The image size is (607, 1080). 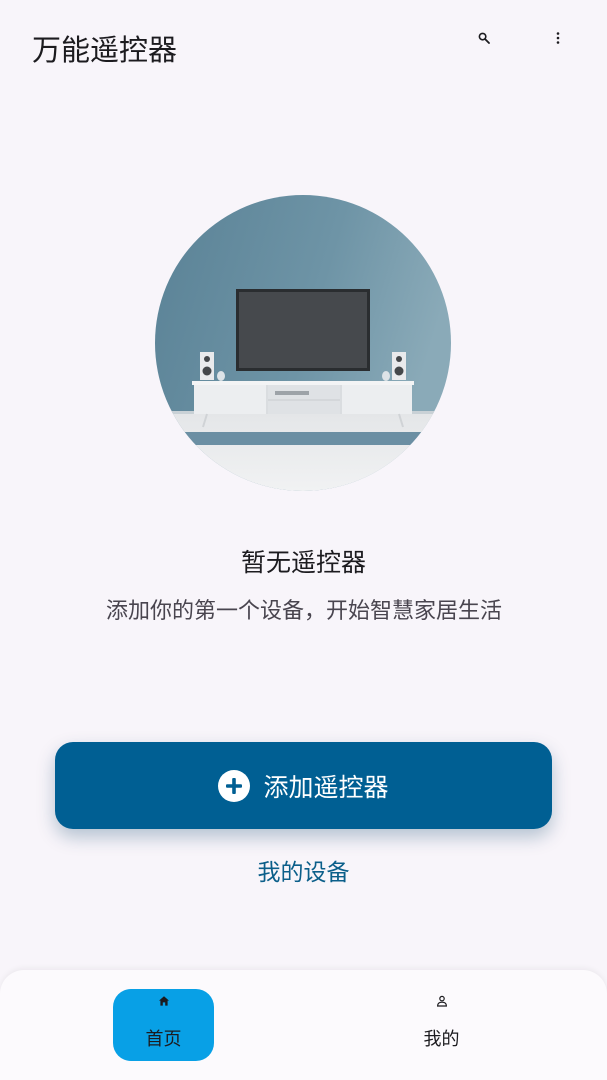 What do you see at coordinates (303, 1025) in the screenshot?
I see `bottom-navigation: 首页 我的` at bounding box center [303, 1025].